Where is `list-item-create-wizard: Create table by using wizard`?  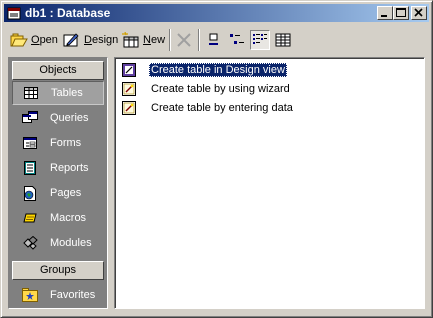 list-item-create-wizard: Create table by using wizard is located at coordinates (206, 89).